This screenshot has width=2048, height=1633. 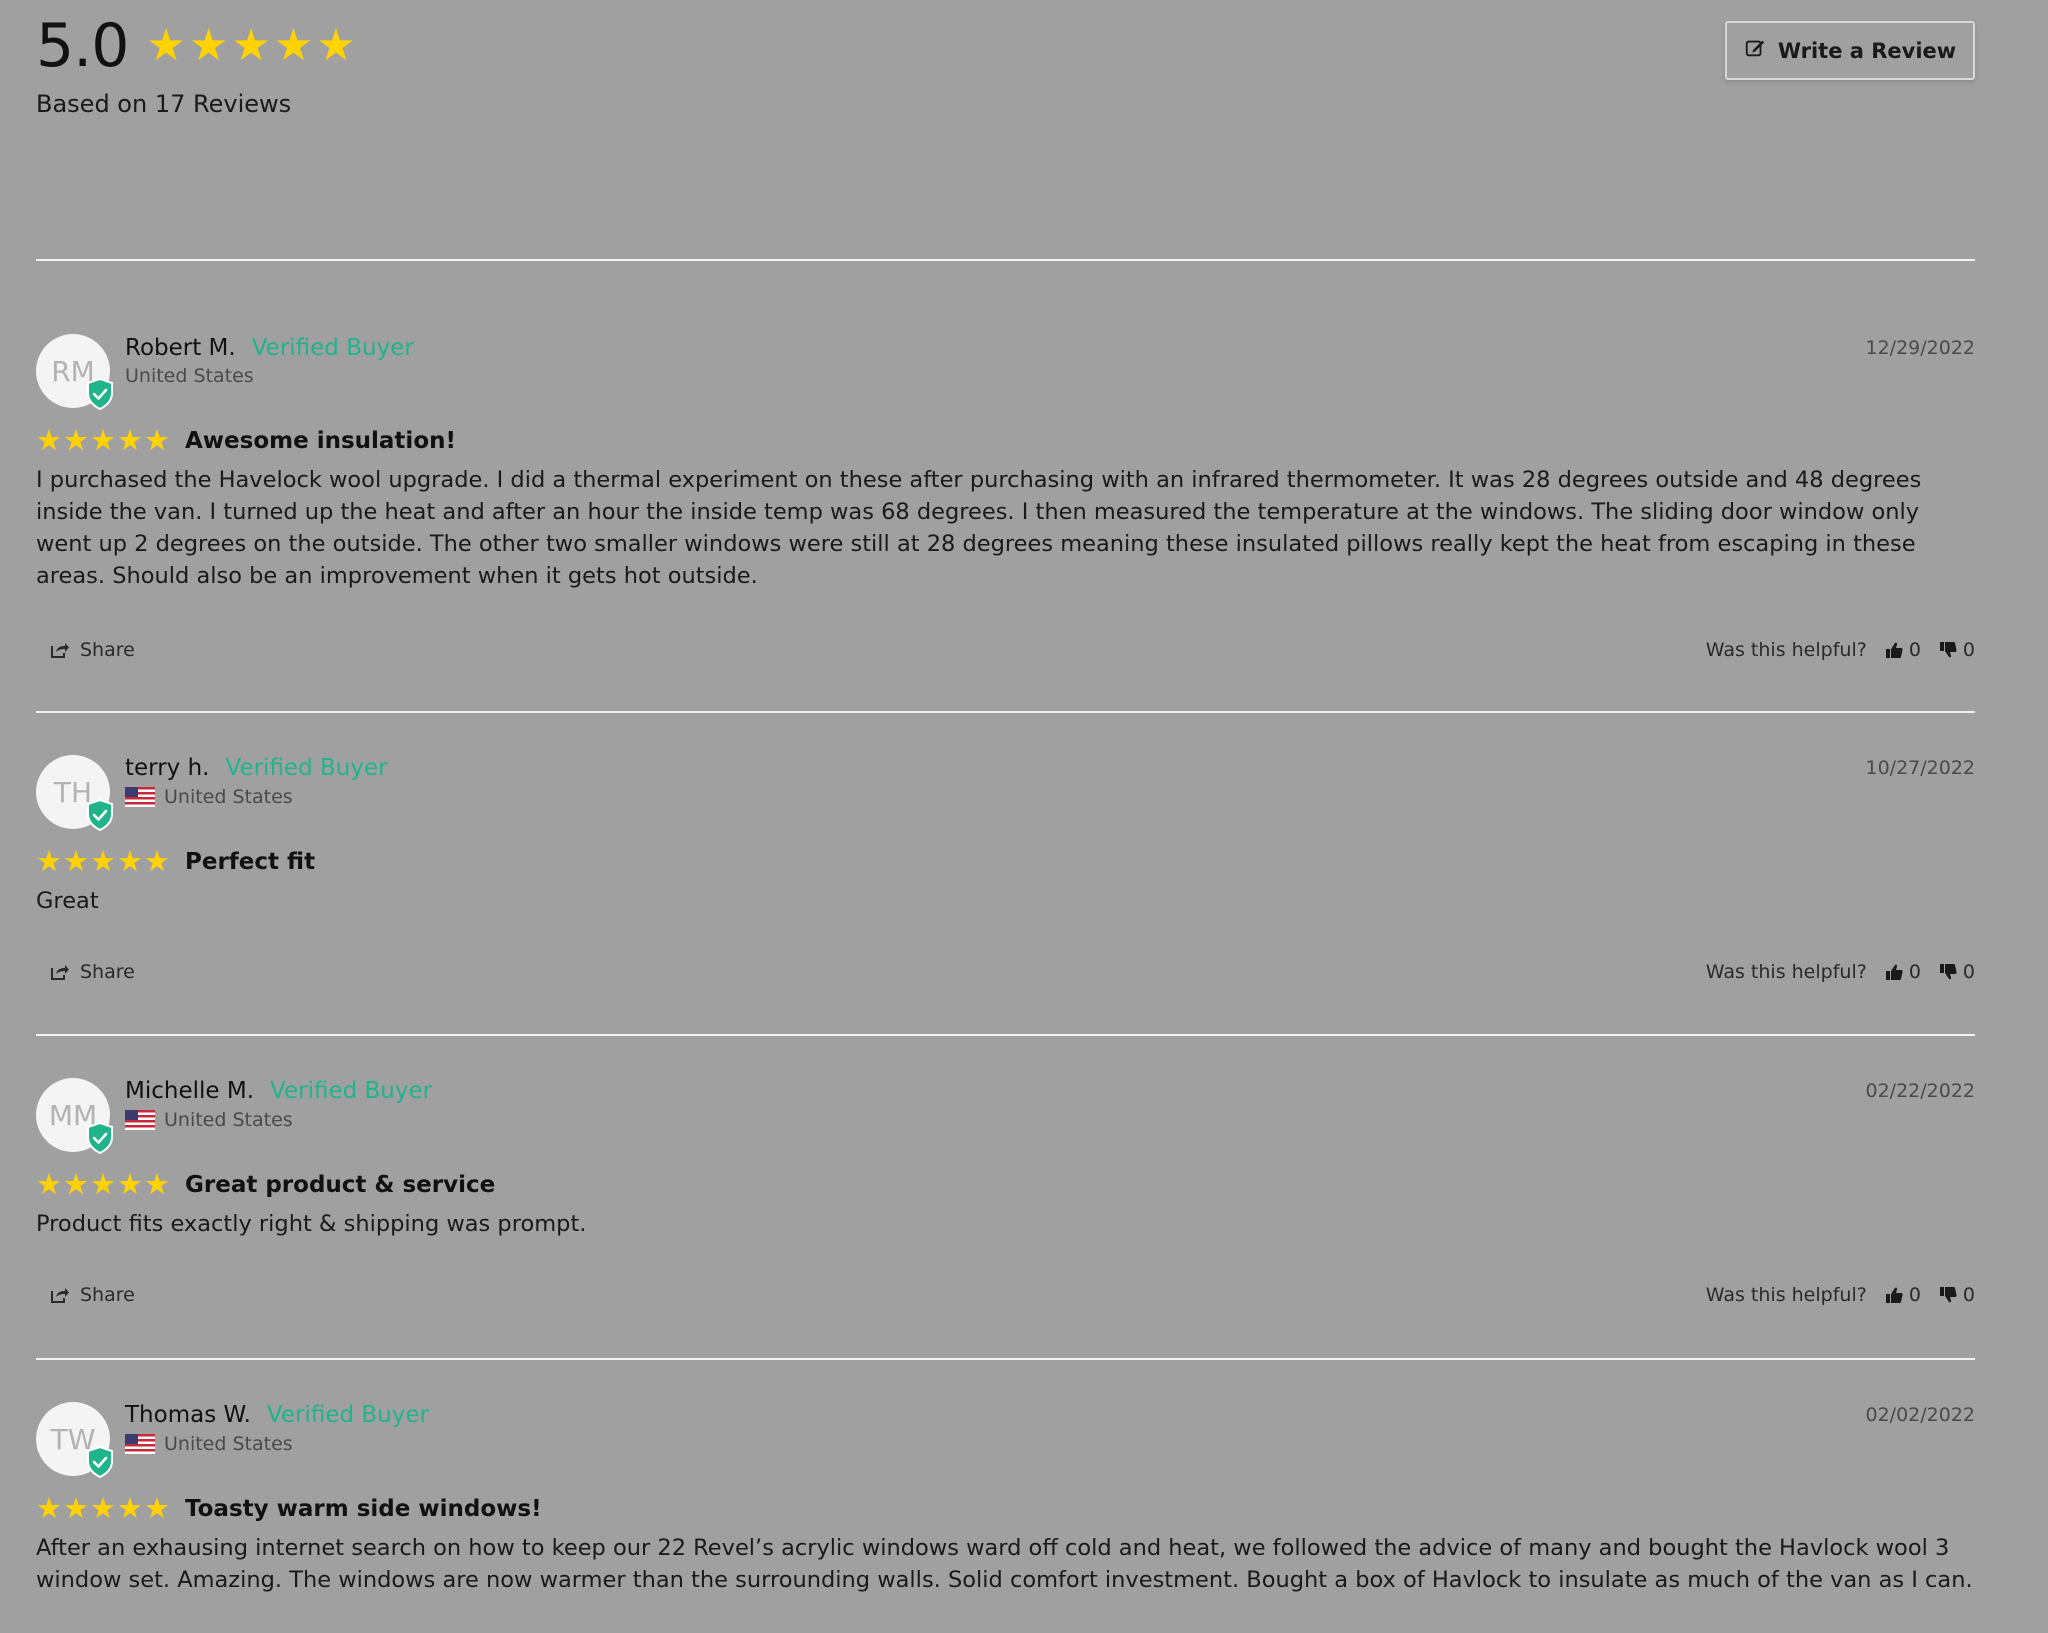 I want to click on review-date: 10/27/2022, so click(x=1920, y=768).